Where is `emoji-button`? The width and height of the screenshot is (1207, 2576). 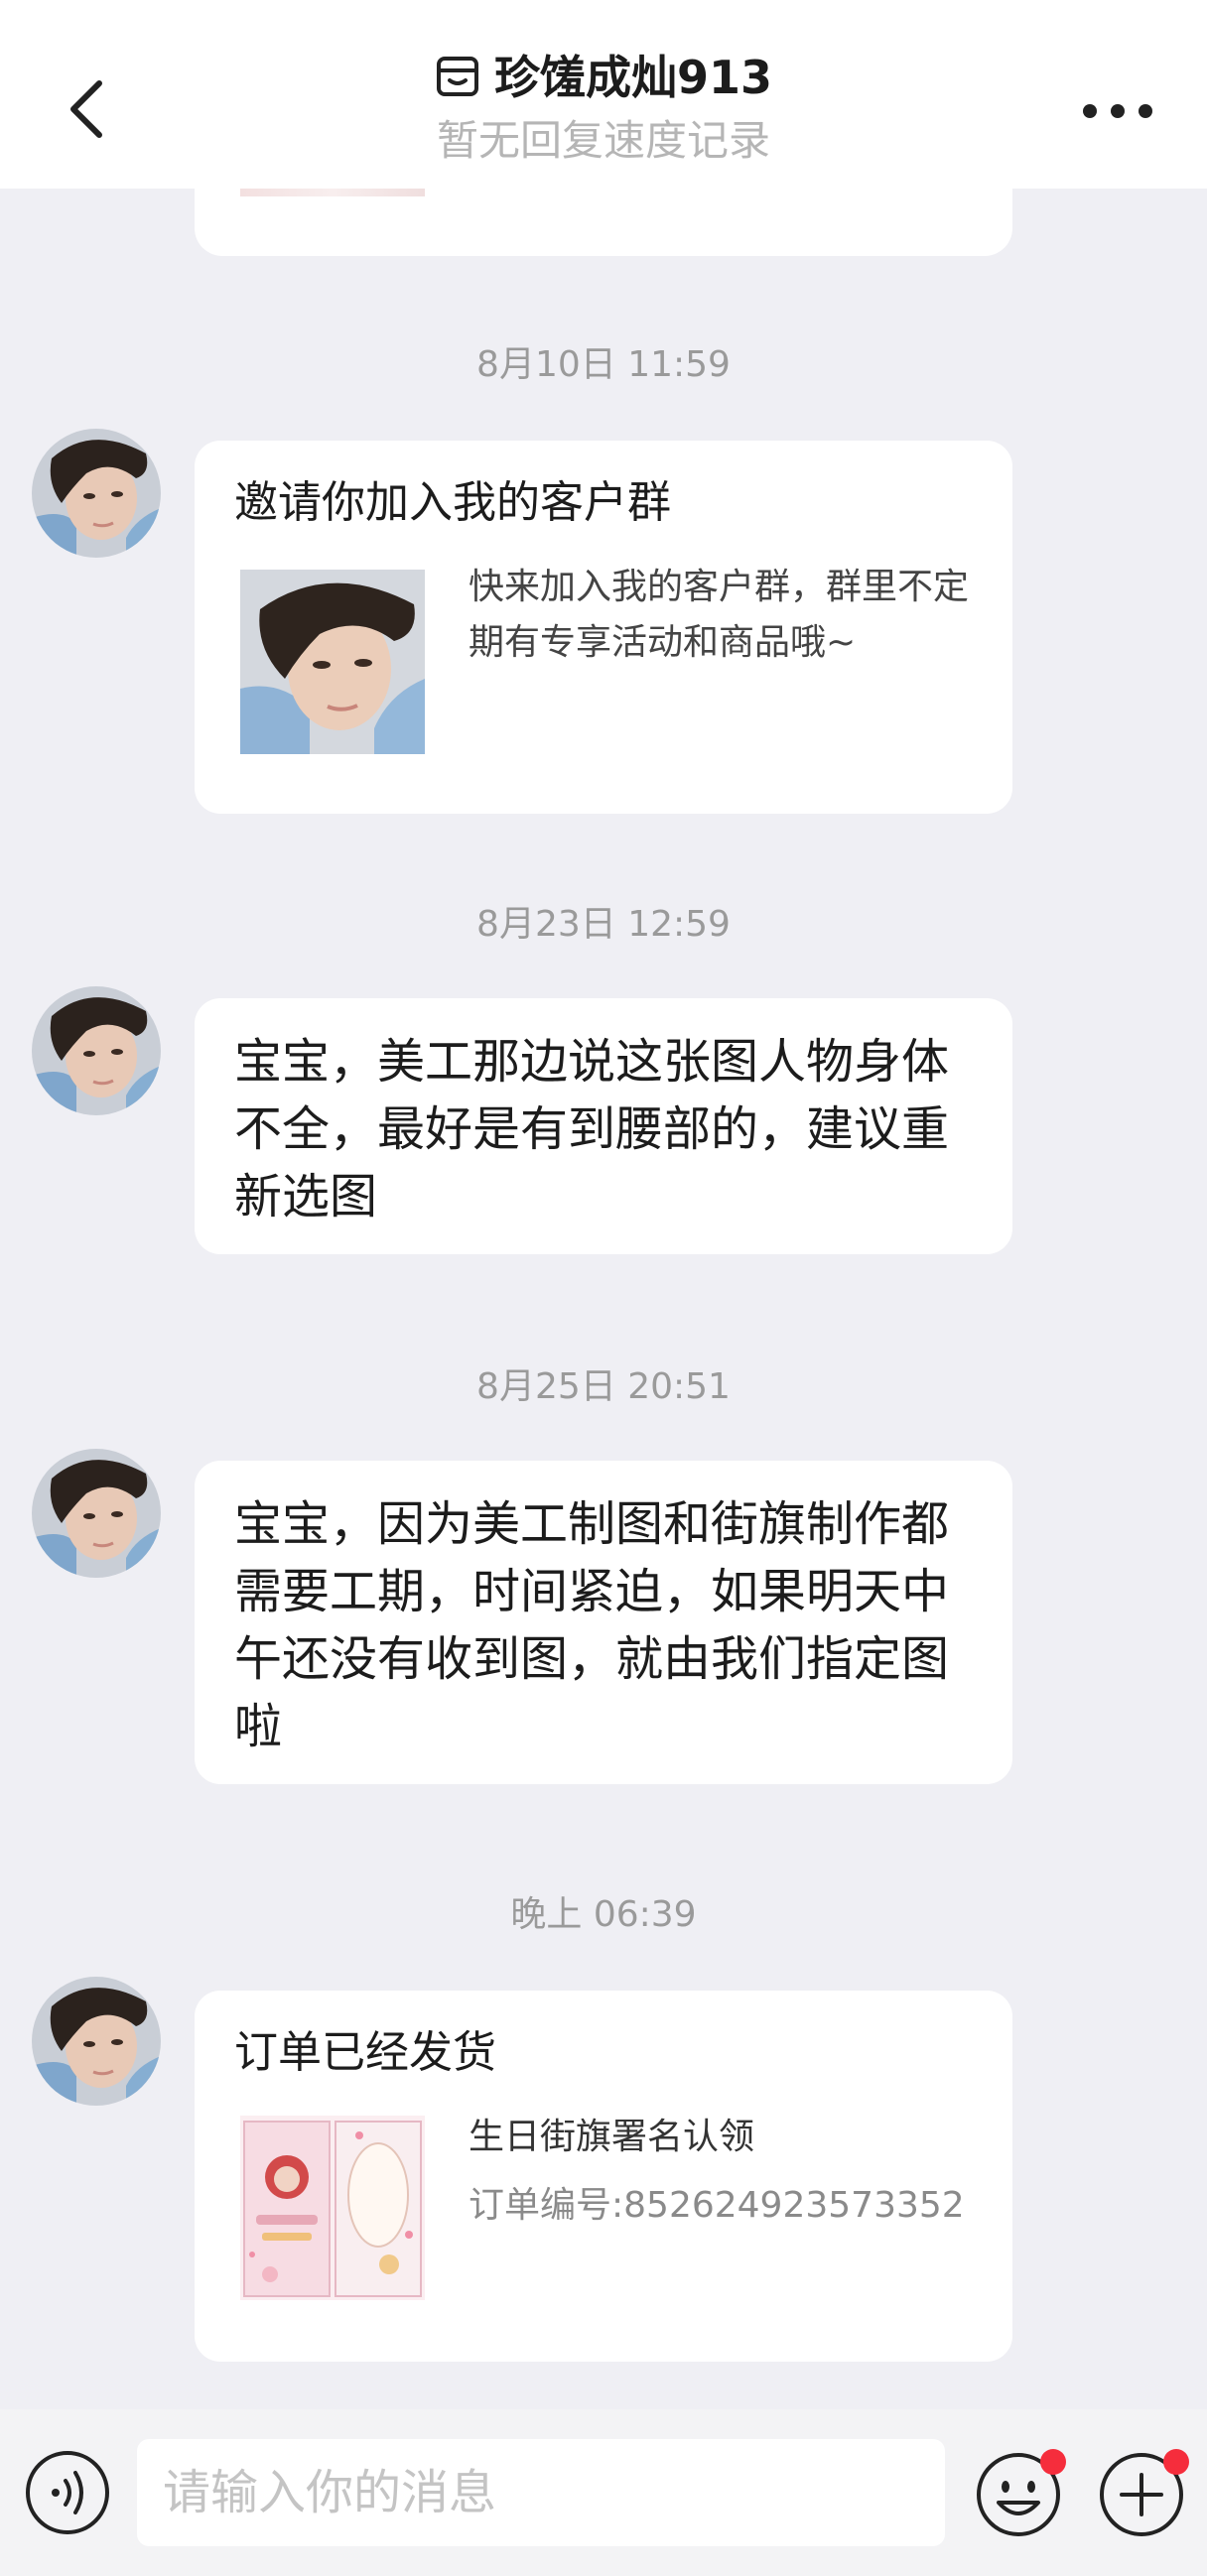 emoji-button is located at coordinates (1018, 2493).